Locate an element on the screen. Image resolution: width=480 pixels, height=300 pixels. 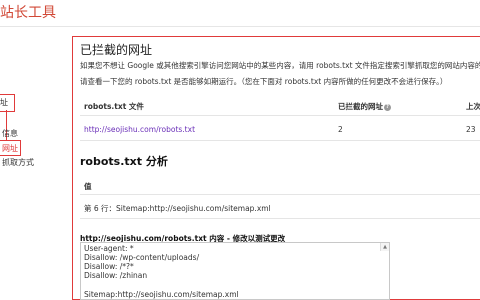
column-header-label: 已拦截的网址 is located at coordinates (360, 106).